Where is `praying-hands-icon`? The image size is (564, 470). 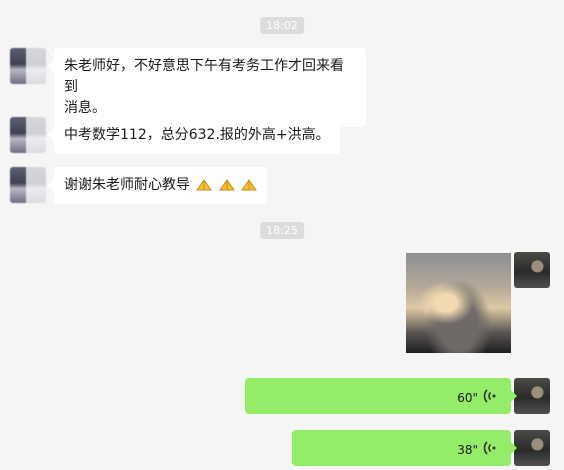
praying-hands-icon is located at coordinates (226, 185).